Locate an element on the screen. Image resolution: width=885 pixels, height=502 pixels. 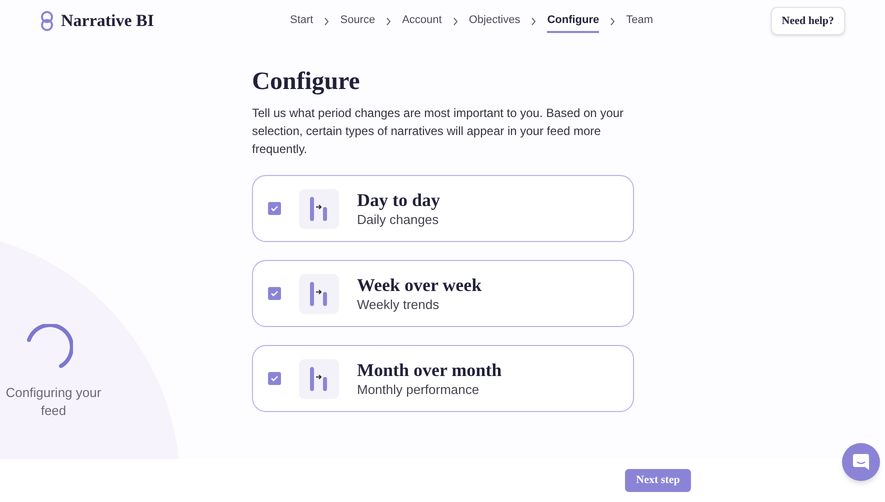
step-tab: Objectives is located at coordinates (494, 21).